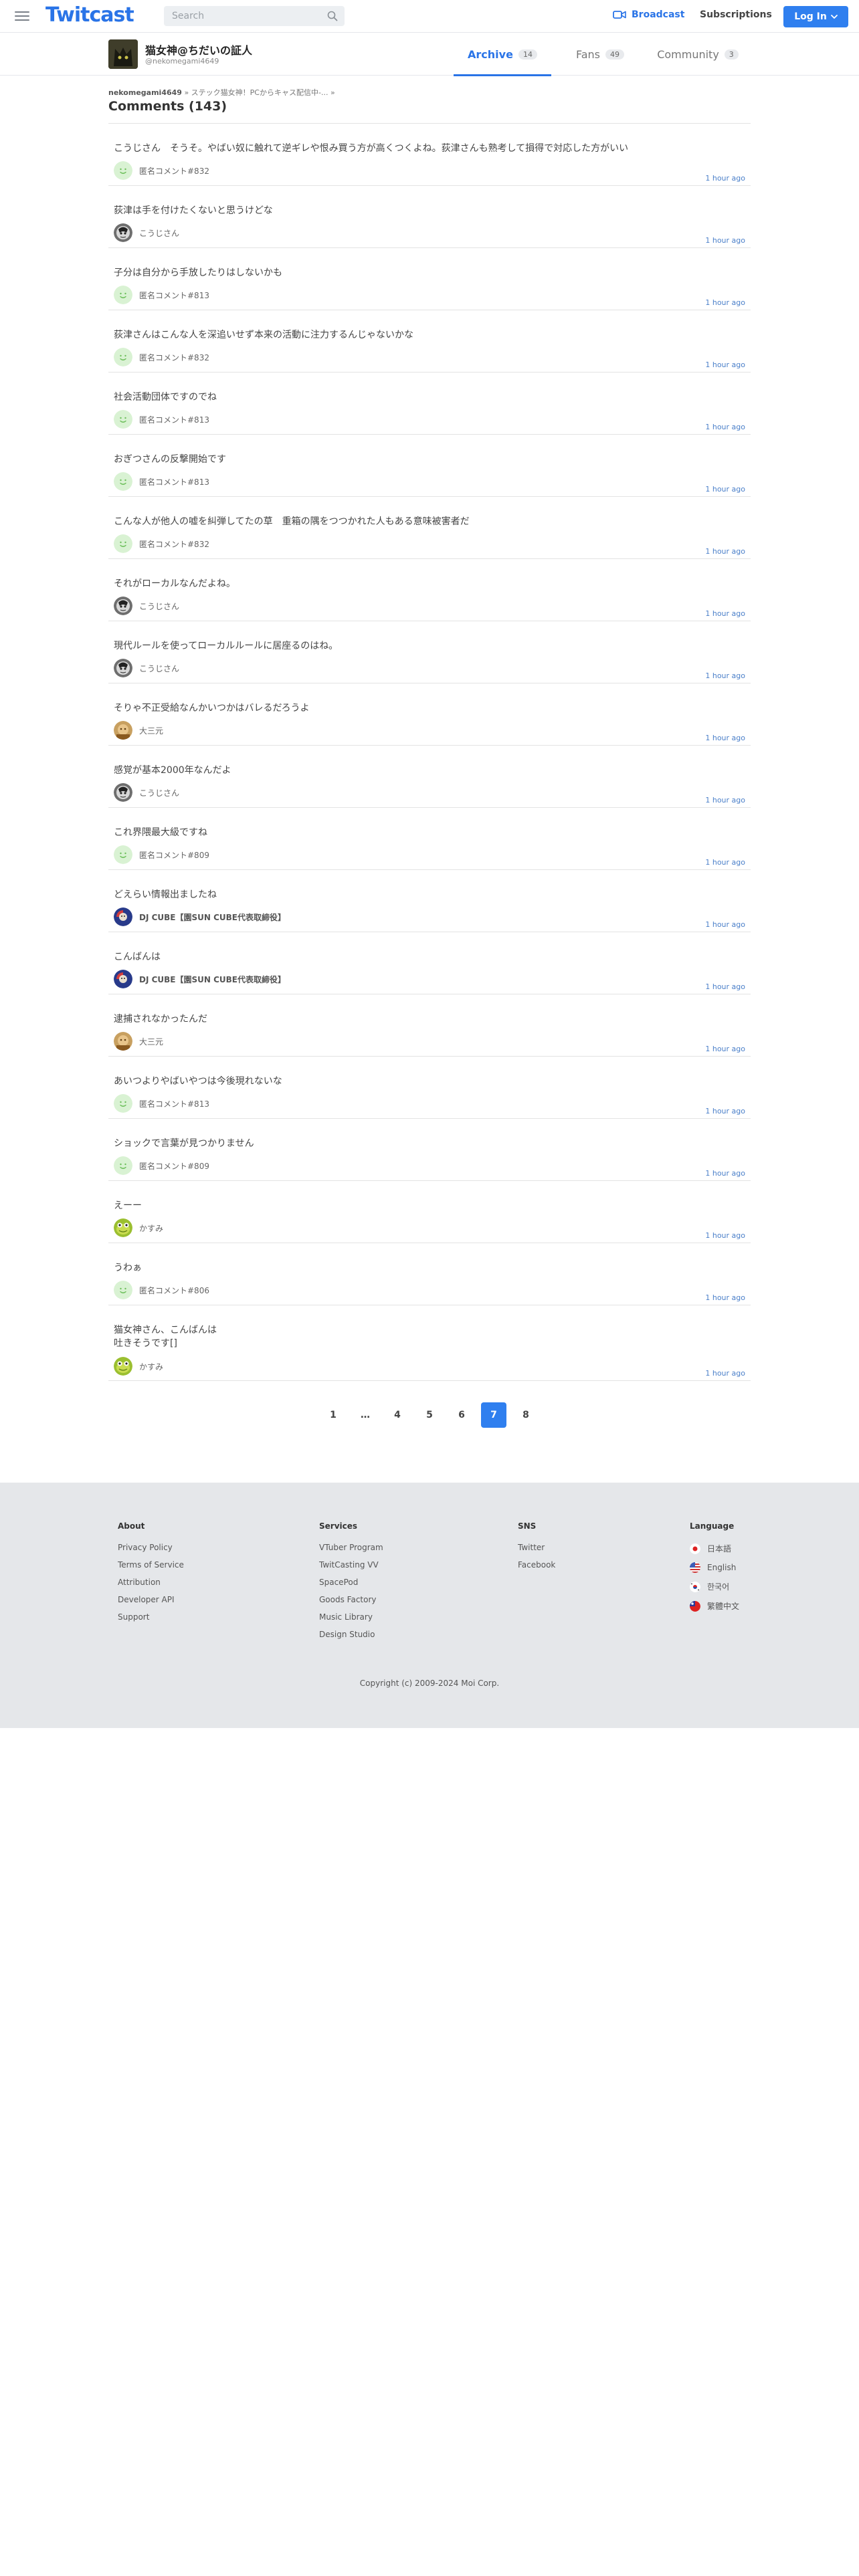  I want to click on tab-archive: Archive 14, so click(503, 54).